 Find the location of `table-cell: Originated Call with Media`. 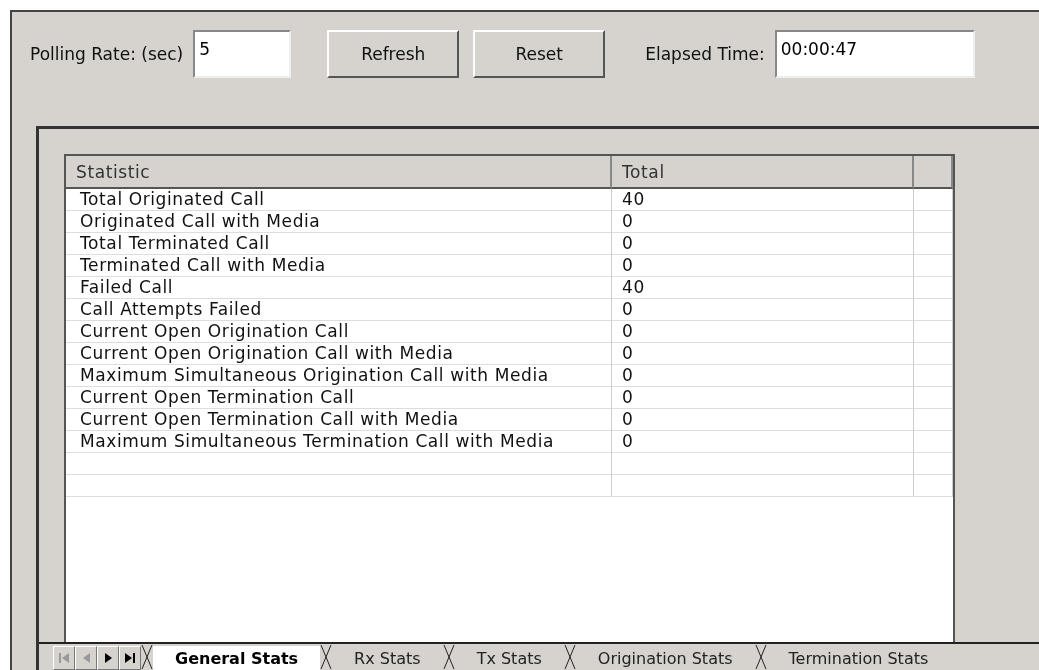

table-cell: Originated Call with Media is located at coordinates (339, 222).